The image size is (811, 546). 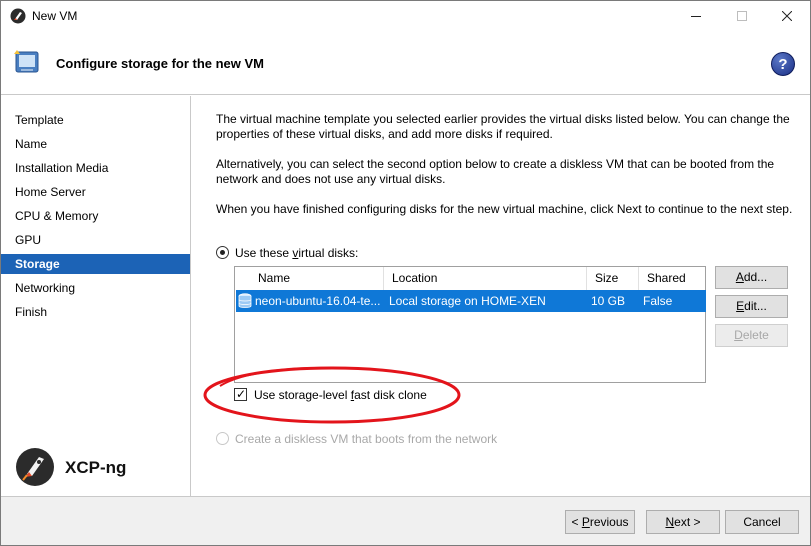 I want to click on wizard-footer: < Previous Next > Cancel, so click(x=405, y=520).